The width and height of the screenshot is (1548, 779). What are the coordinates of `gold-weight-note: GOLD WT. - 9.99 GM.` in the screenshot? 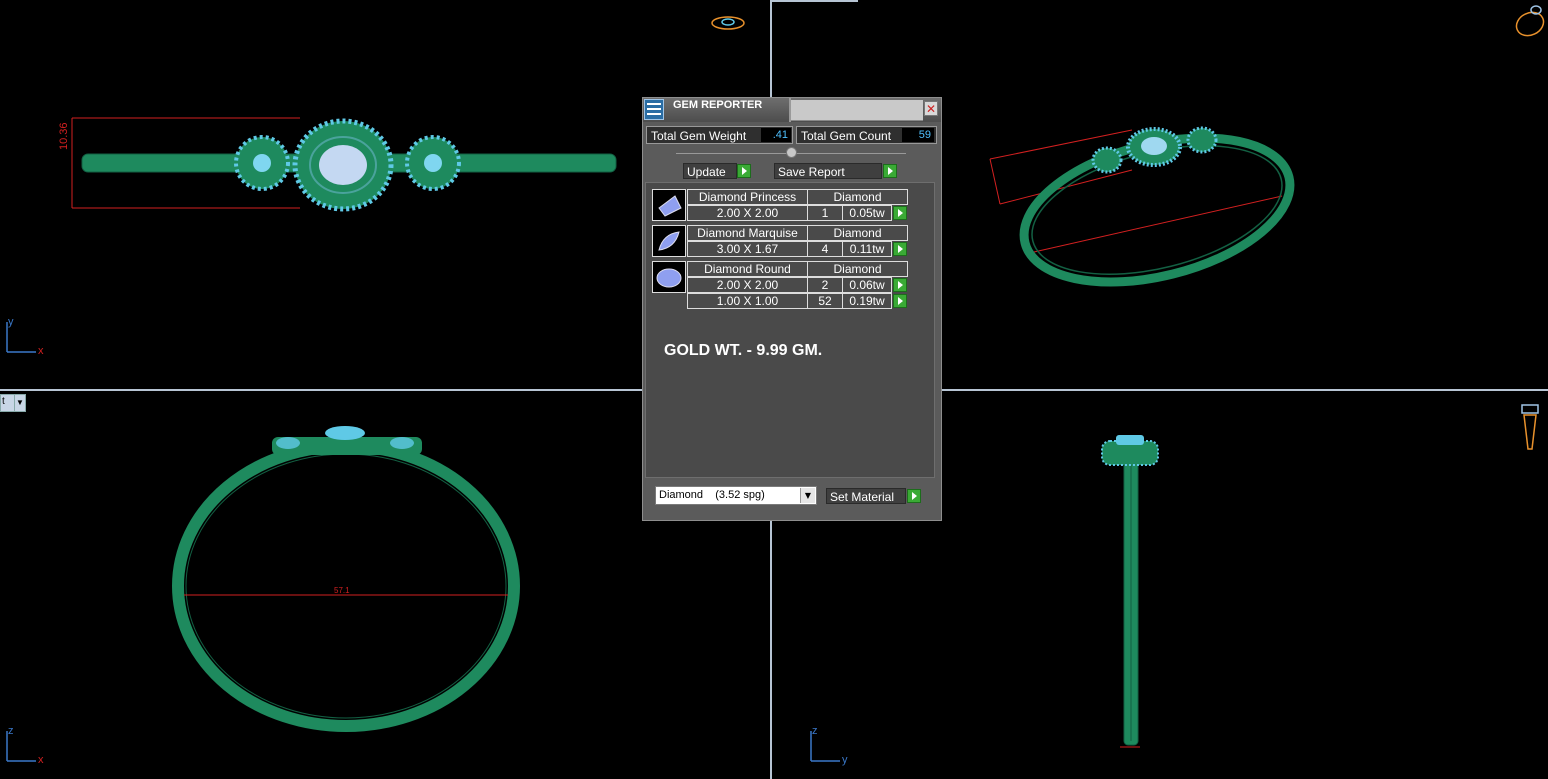 It's located at (743, 350).